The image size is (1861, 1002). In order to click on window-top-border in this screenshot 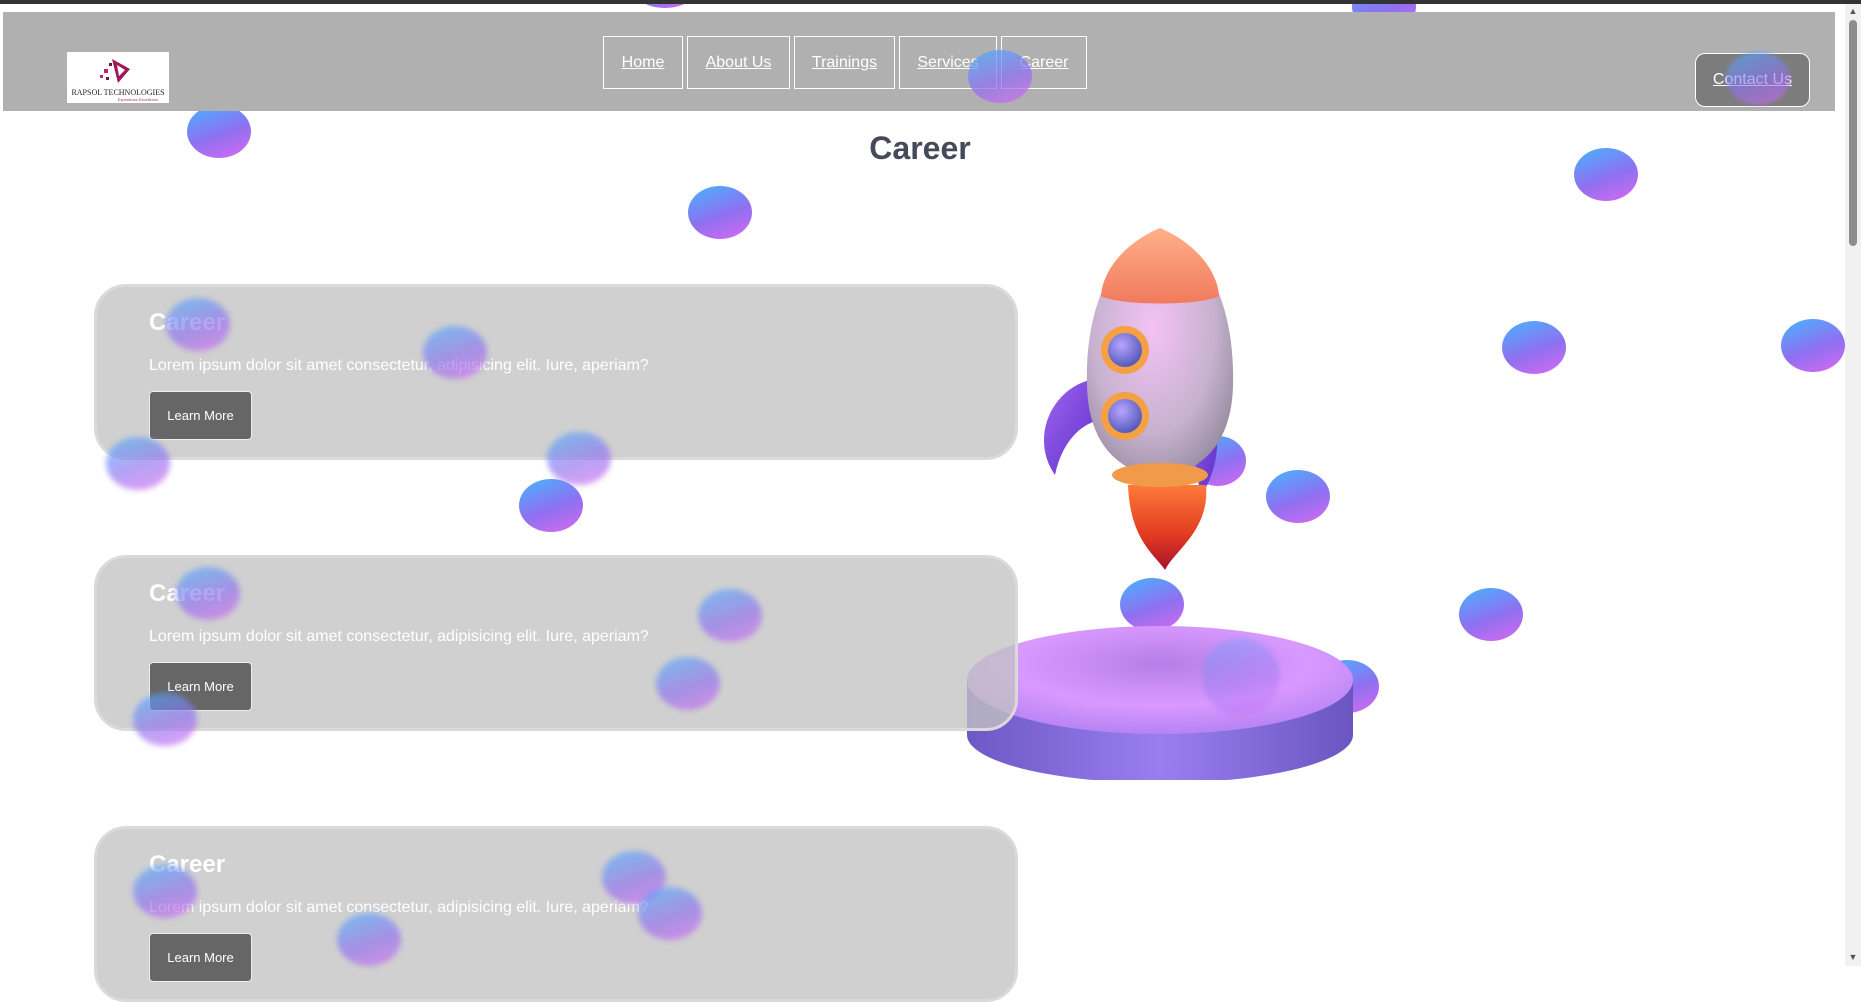, I will do `click(930, 2)`.